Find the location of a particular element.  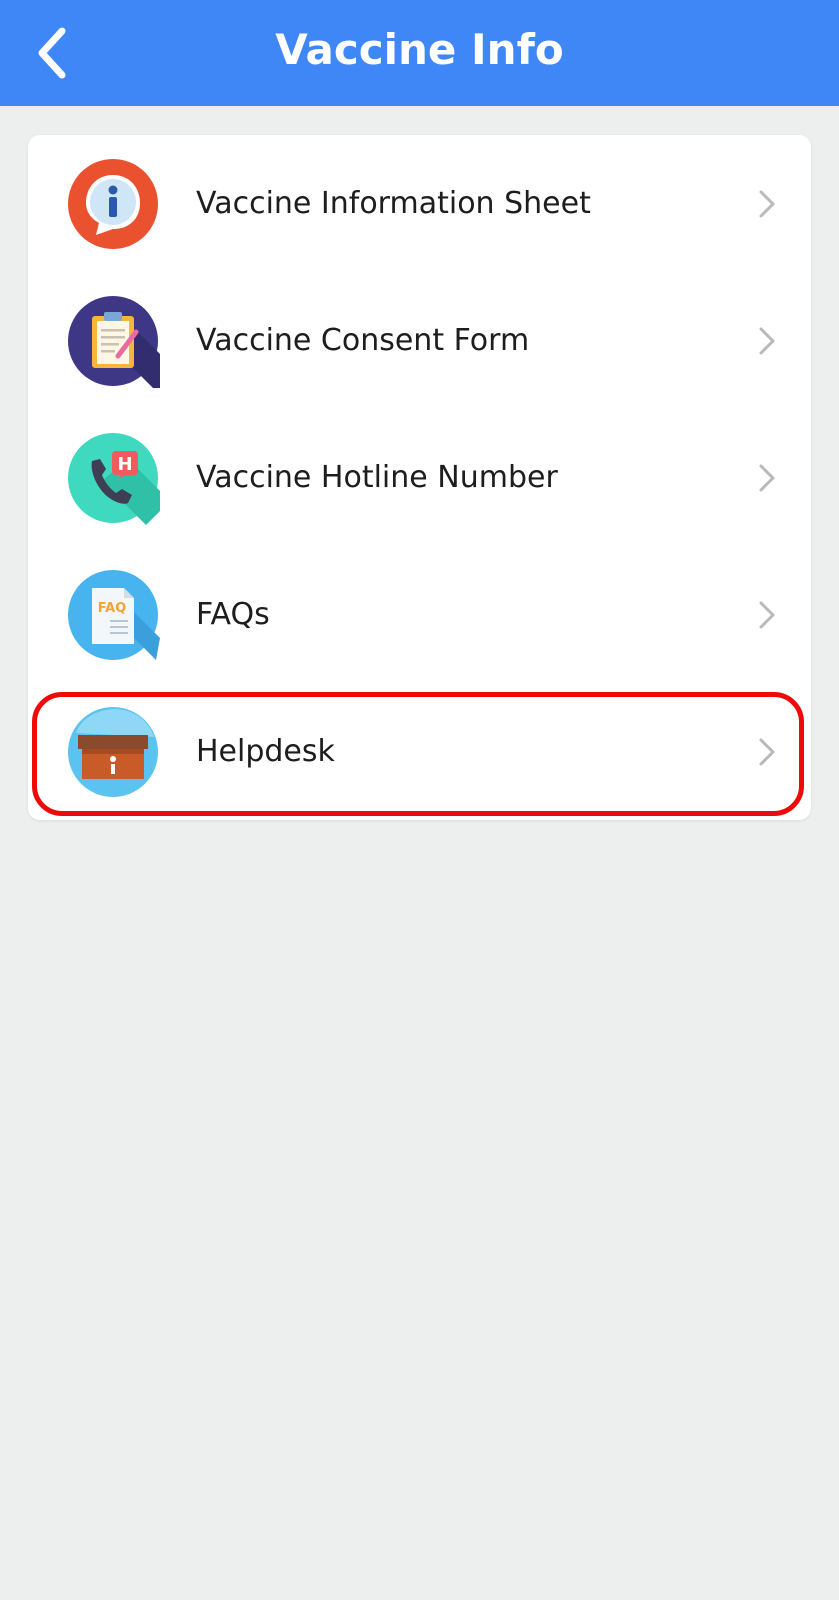

svg-text: H is located at coordinates (124, 464).